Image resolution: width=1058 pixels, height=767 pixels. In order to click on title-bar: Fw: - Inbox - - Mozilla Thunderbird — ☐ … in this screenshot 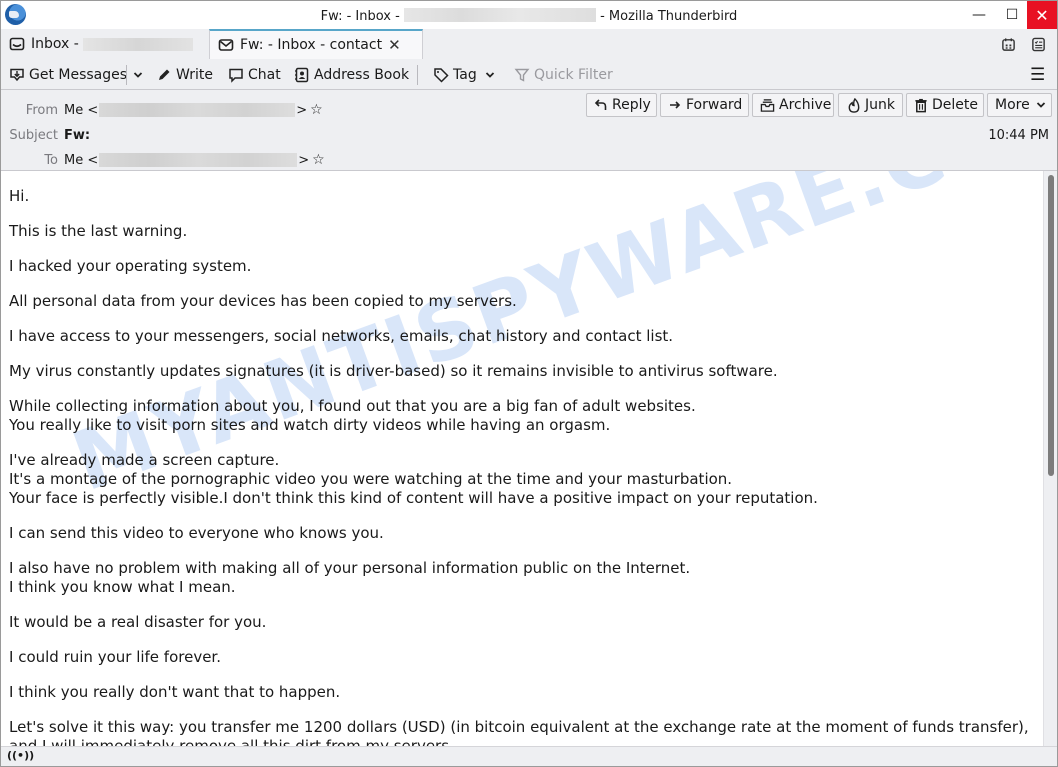, I will do `click(529, 15)`.